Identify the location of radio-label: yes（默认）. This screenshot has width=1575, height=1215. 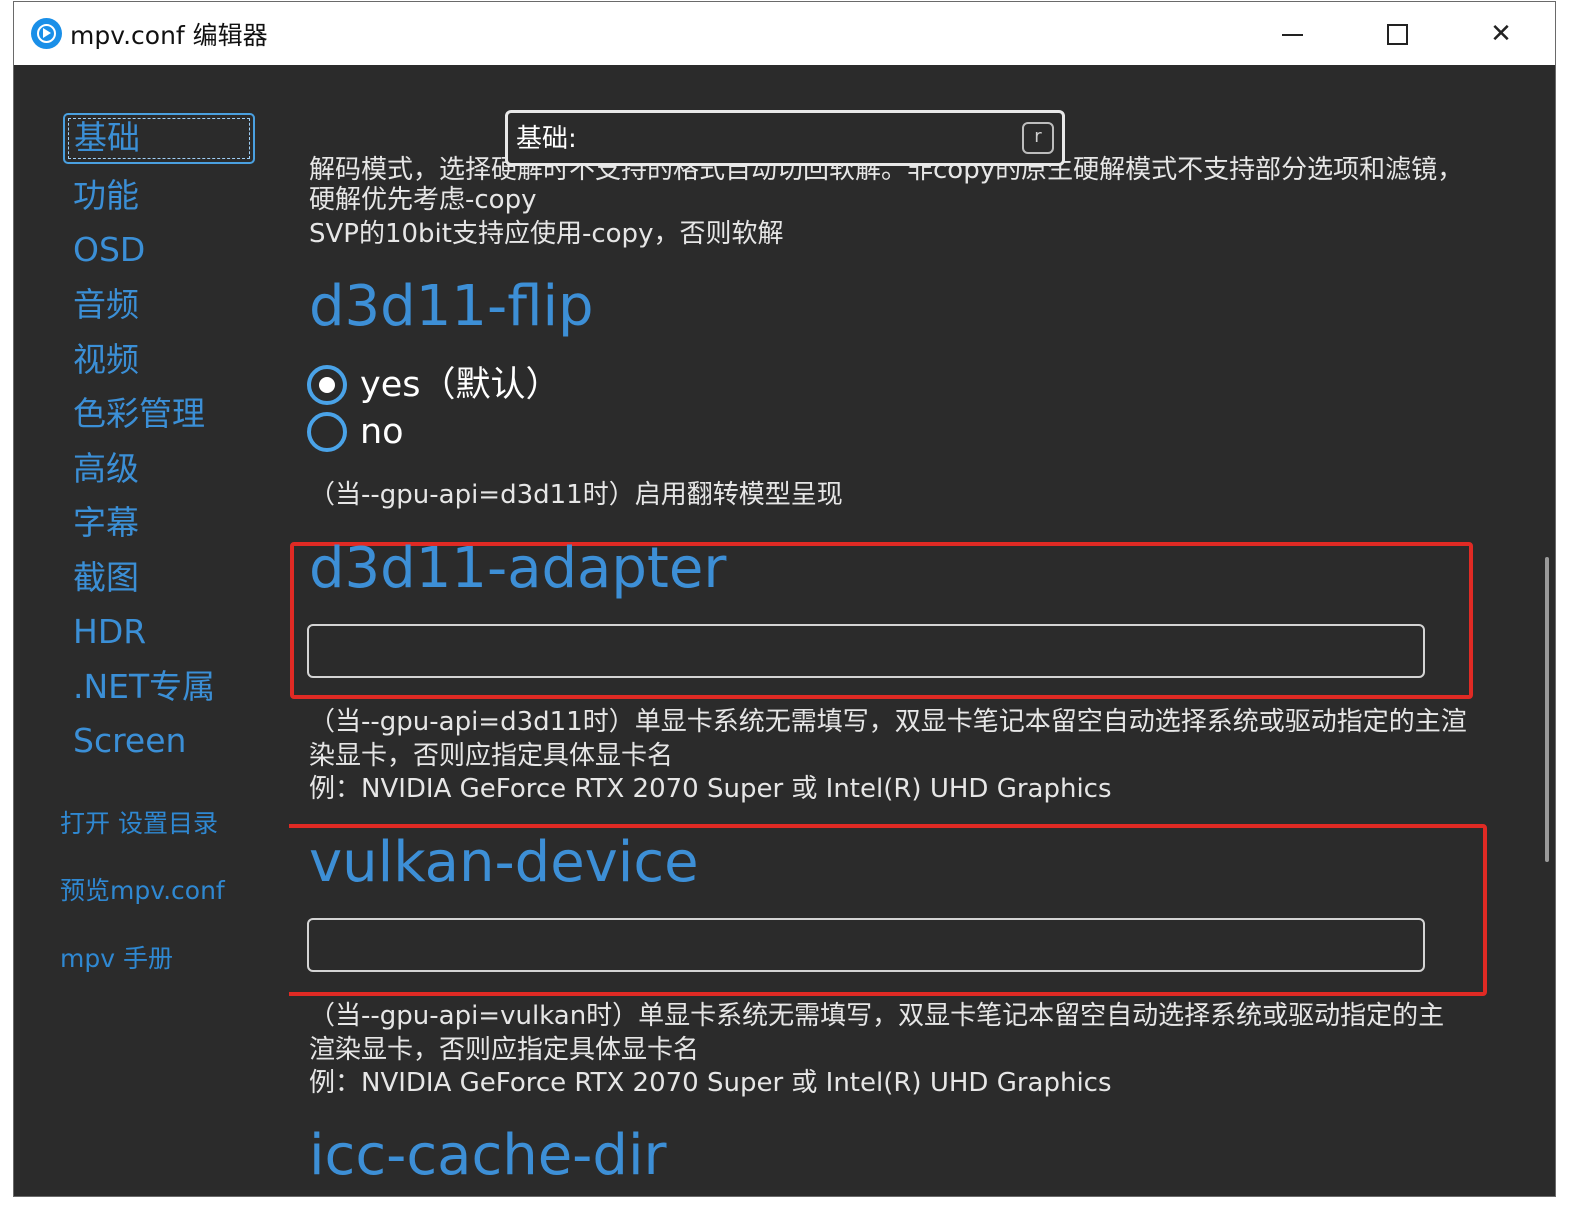
(460, 385).